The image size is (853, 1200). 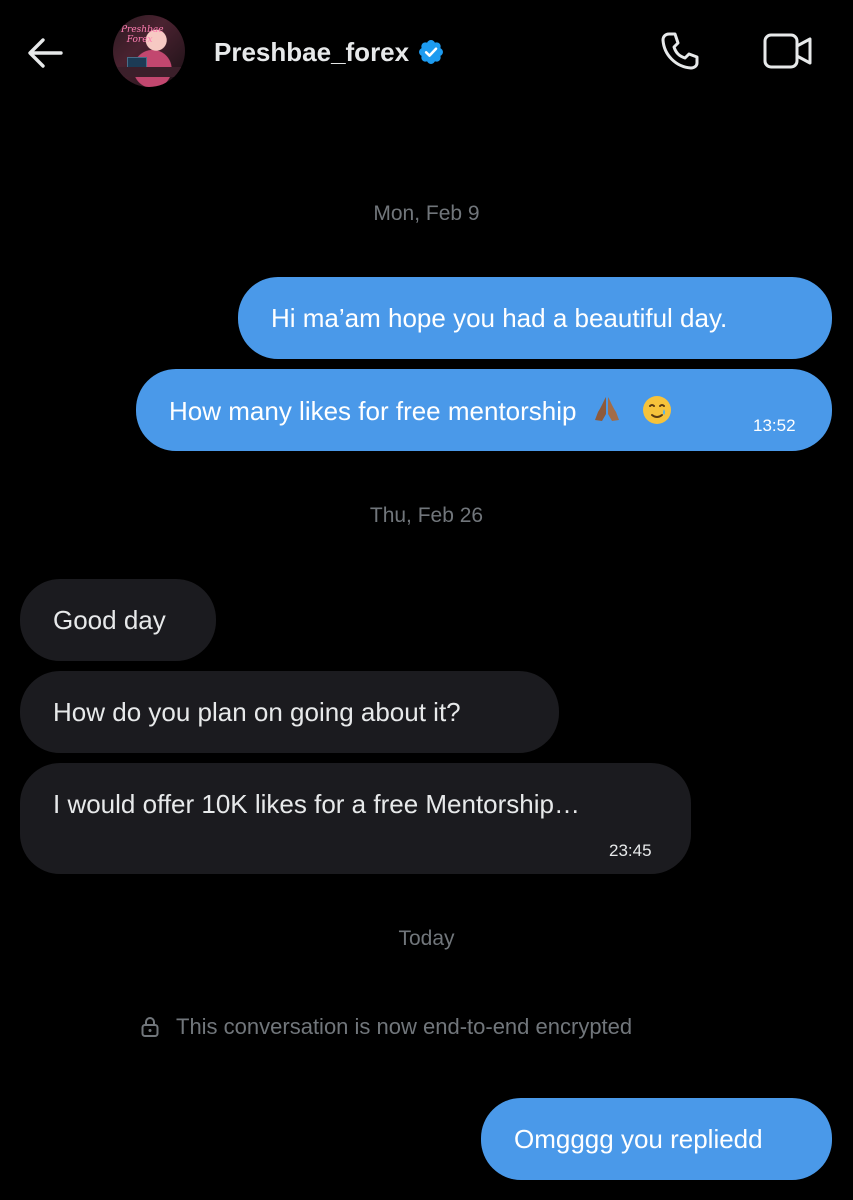 I want to click on message-timestamp: 23:45, so click(x=630, y=850).